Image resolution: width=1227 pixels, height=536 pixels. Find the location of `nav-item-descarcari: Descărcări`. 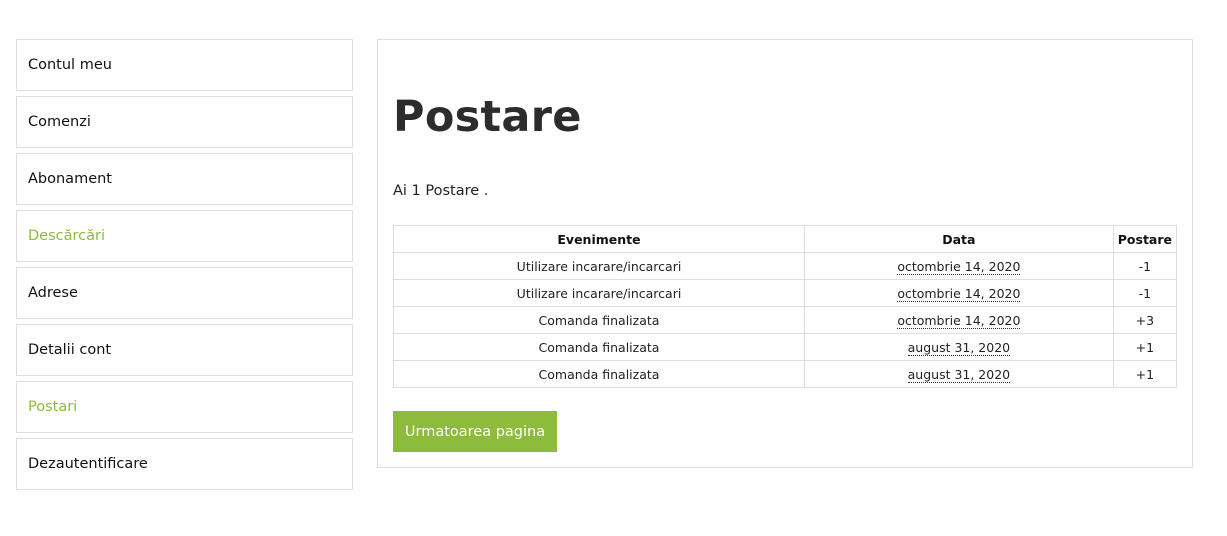

nav-item-descarcari: Descărcări is located at coordinates (184, 236).